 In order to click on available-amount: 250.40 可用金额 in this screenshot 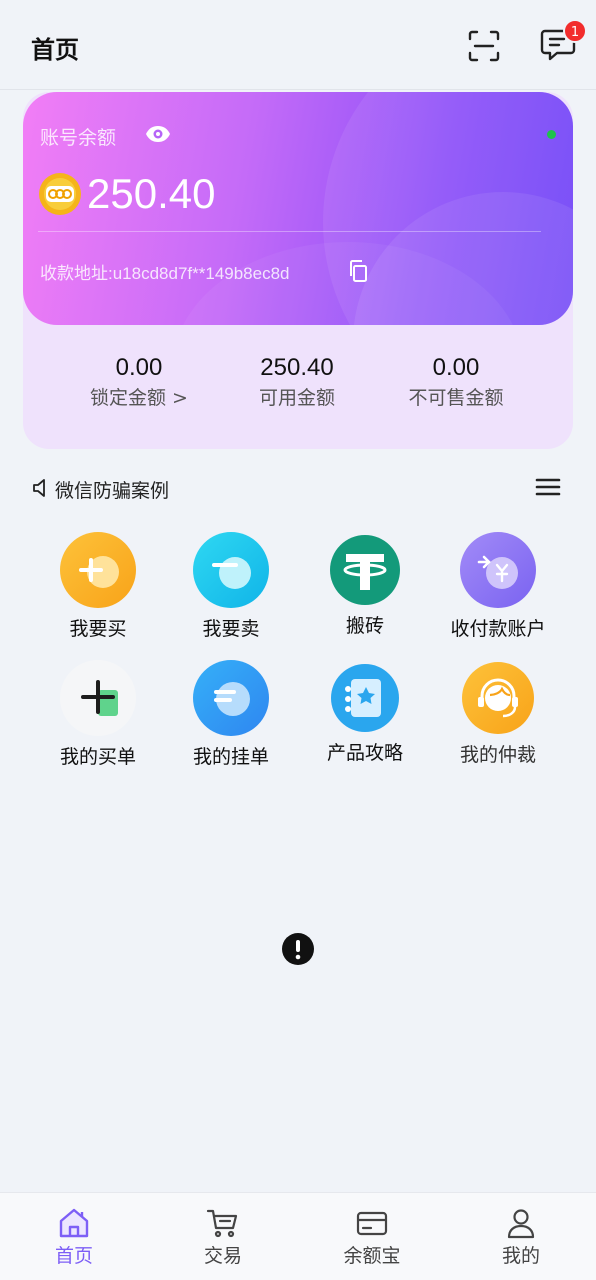, I will do `click(297, 382)`.